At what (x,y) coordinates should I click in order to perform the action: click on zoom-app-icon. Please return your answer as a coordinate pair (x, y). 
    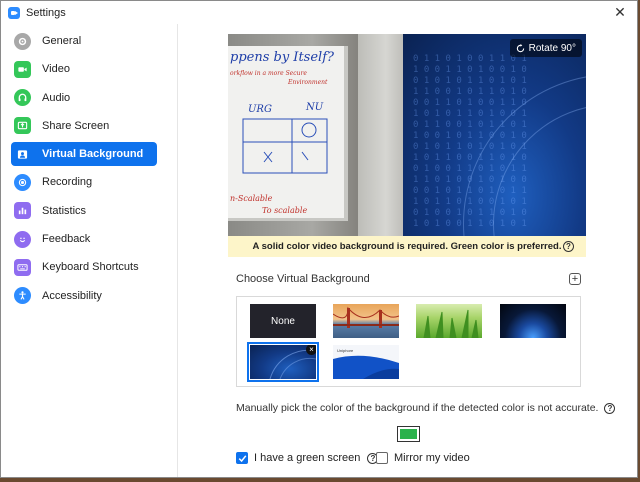
    Looking at the image, I should click on (14, 12).